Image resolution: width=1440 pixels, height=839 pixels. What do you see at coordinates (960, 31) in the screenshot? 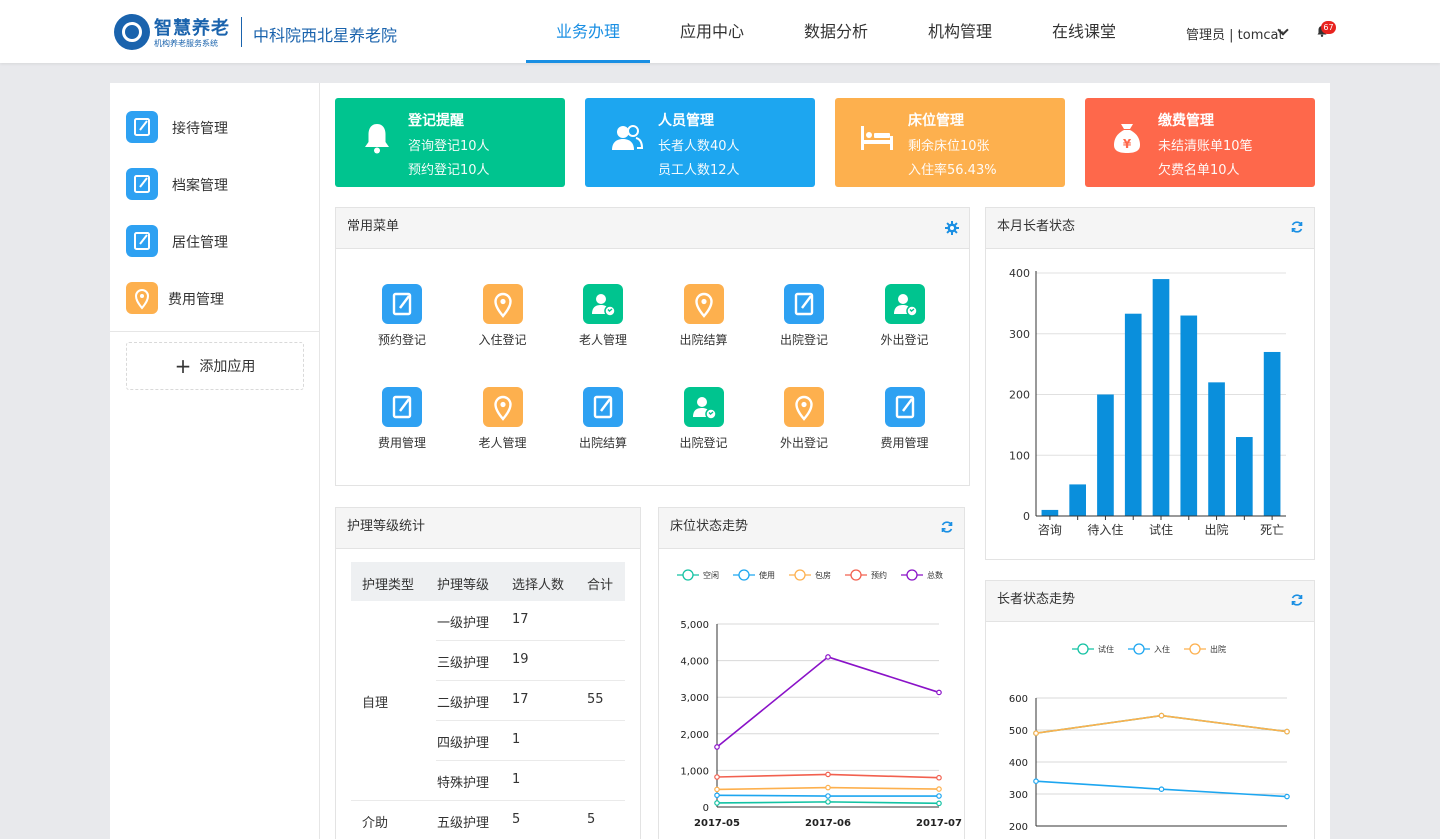
I see `nav-tab-org: 机构管理` at bounding box center [960, 31].